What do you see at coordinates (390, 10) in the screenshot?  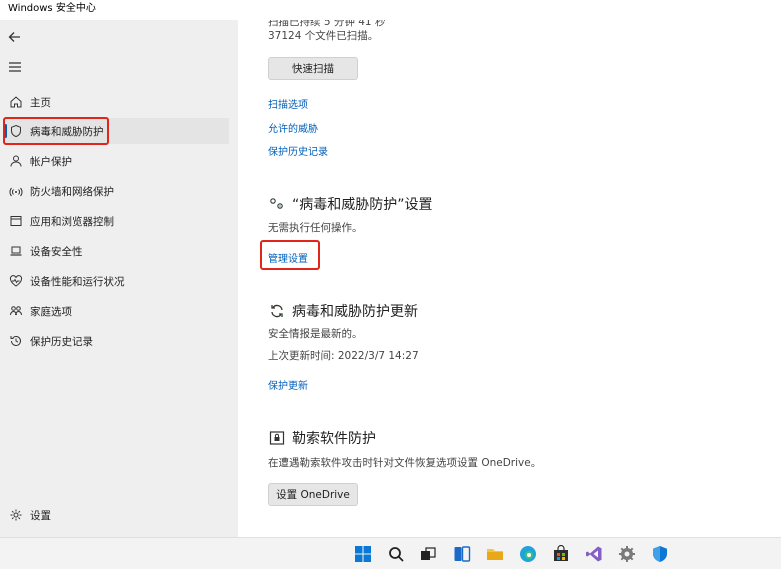 I see `window-title: Windows 安全中心` at bounding box center [390, 10].